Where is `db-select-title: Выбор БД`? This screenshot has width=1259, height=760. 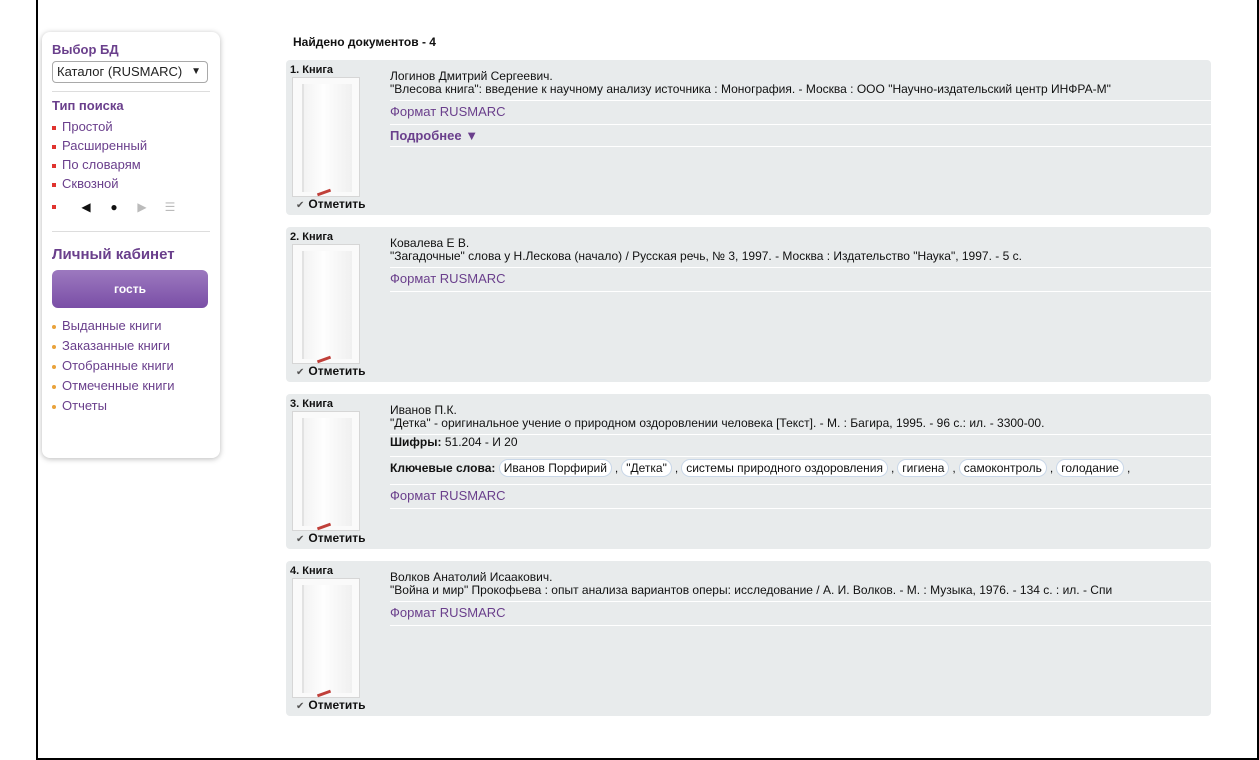
db-select-title: Выбор БД is located at coordinates (85, 49).